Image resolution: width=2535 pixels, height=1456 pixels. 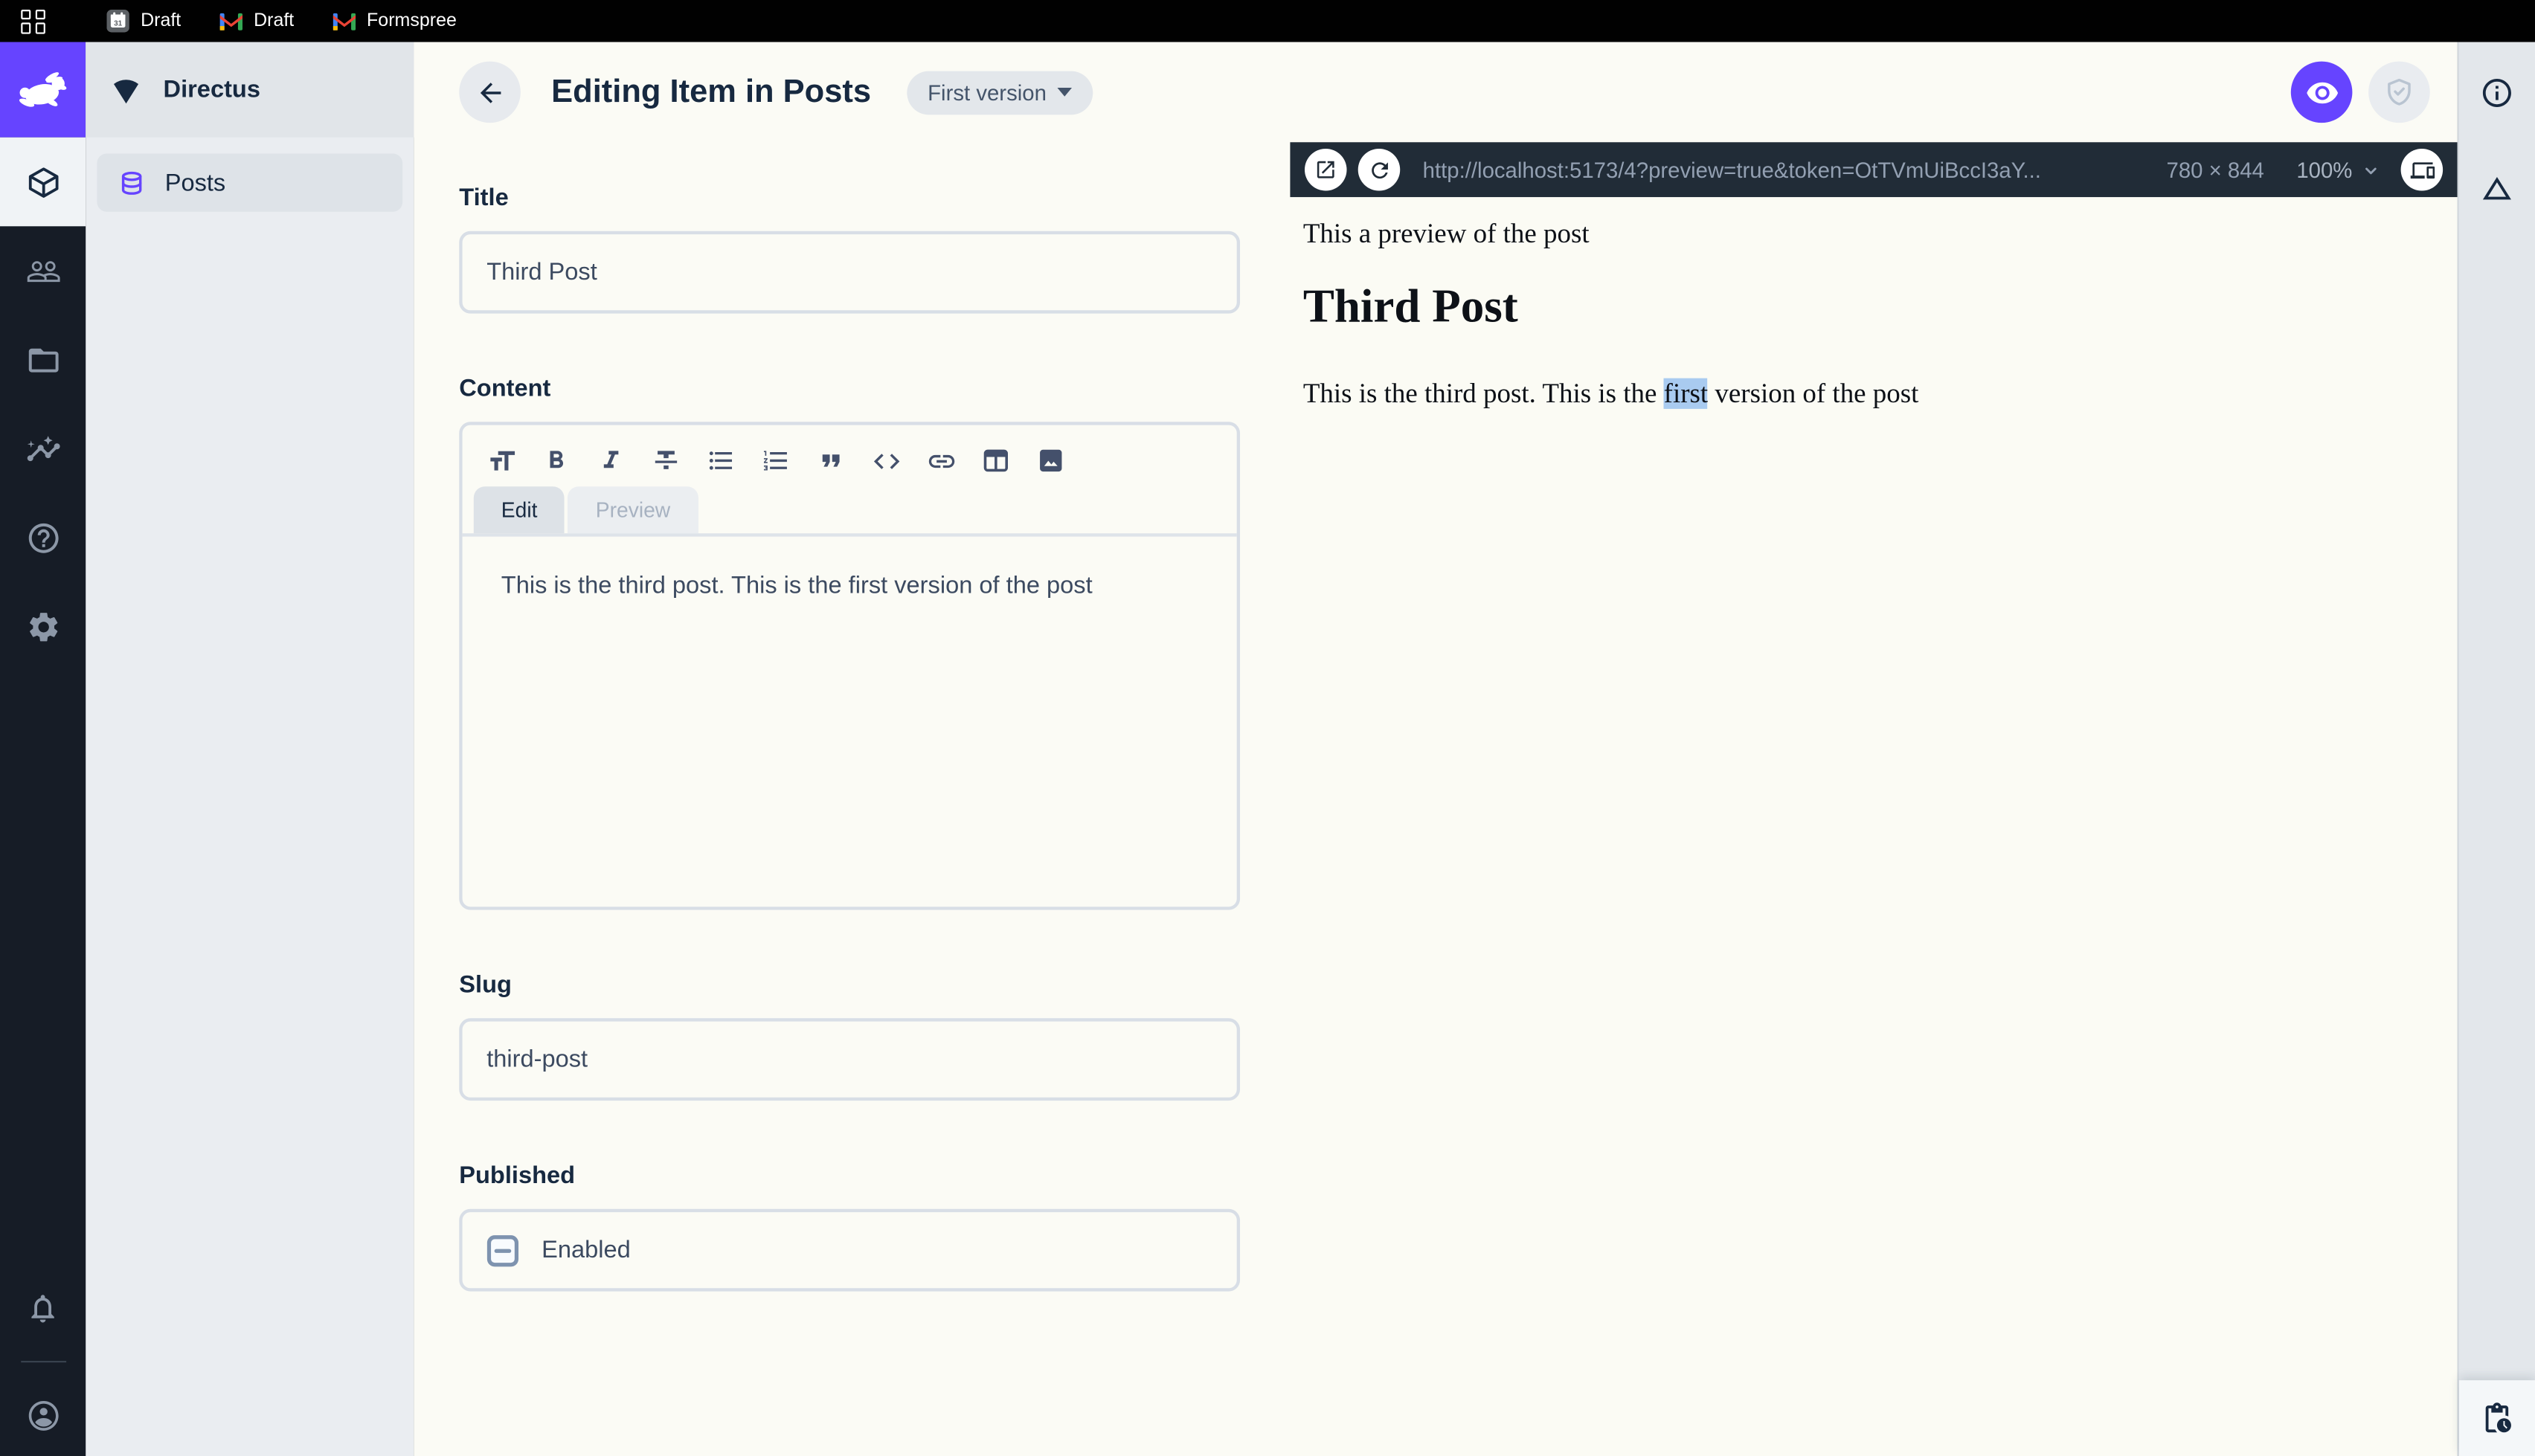 I want to click on info-button, so click(x=2497, y=97).